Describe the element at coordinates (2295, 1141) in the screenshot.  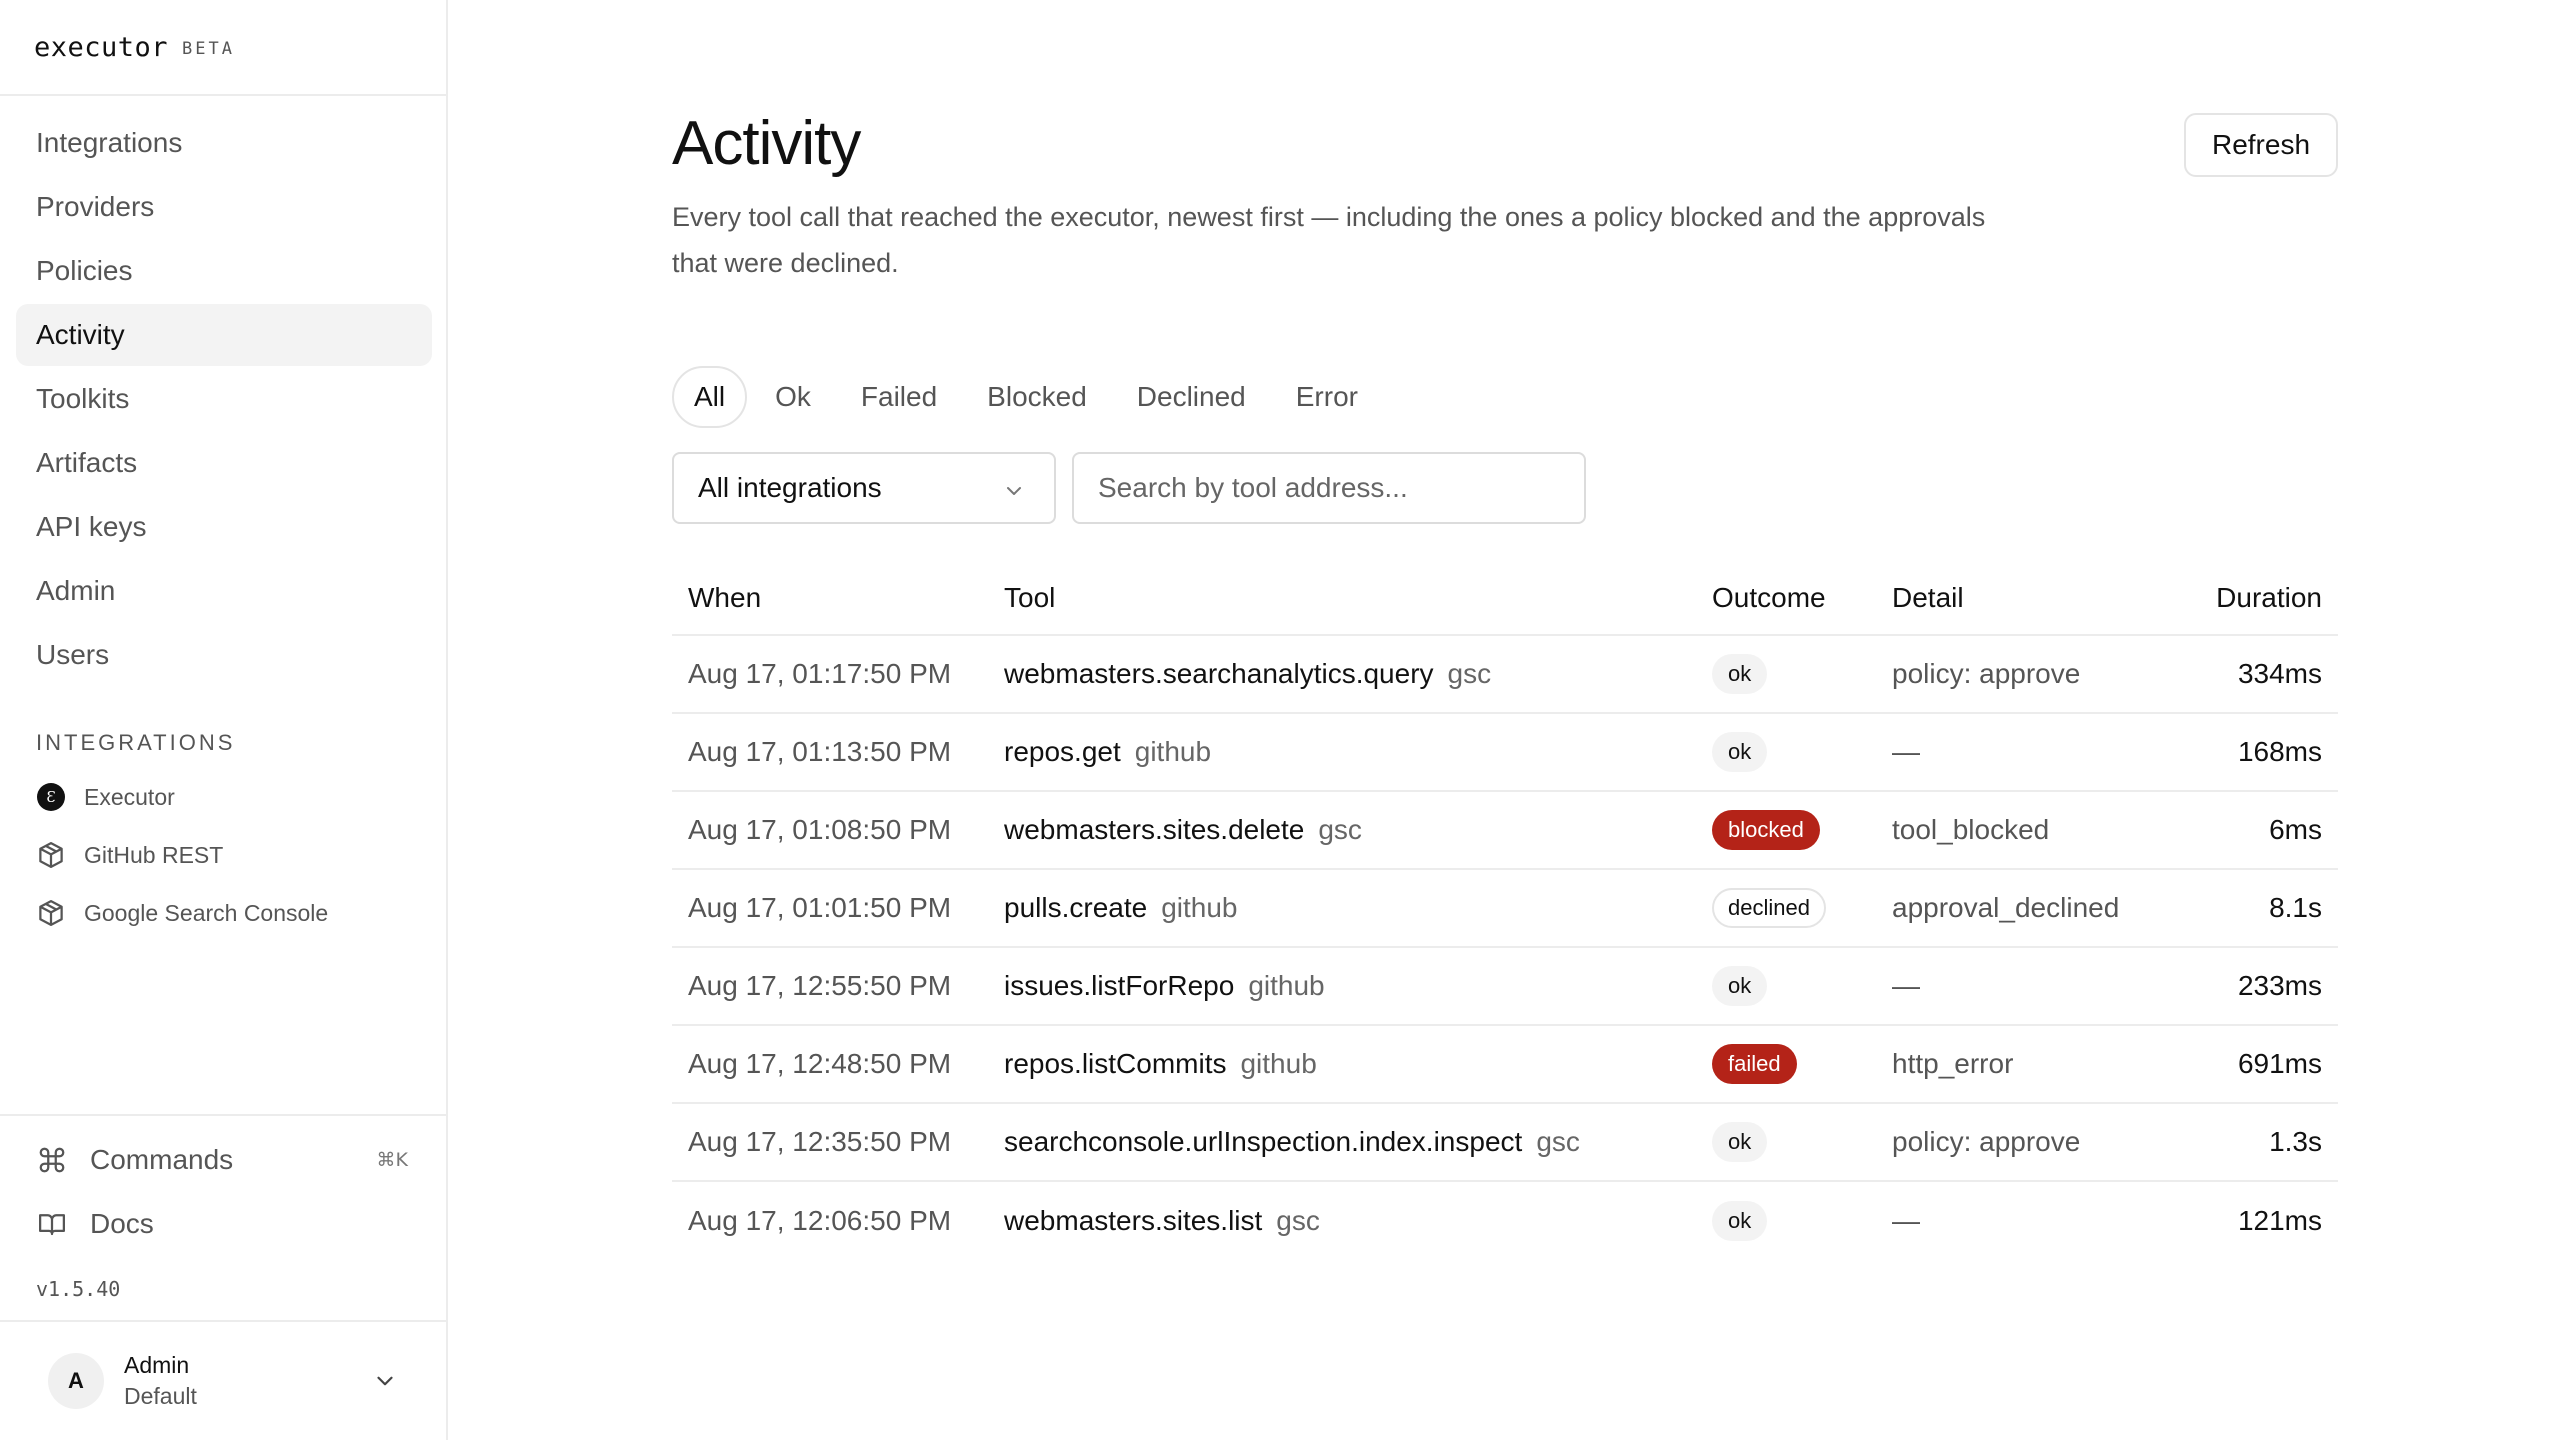
I see `cell-duration: 1.3s` at that location.